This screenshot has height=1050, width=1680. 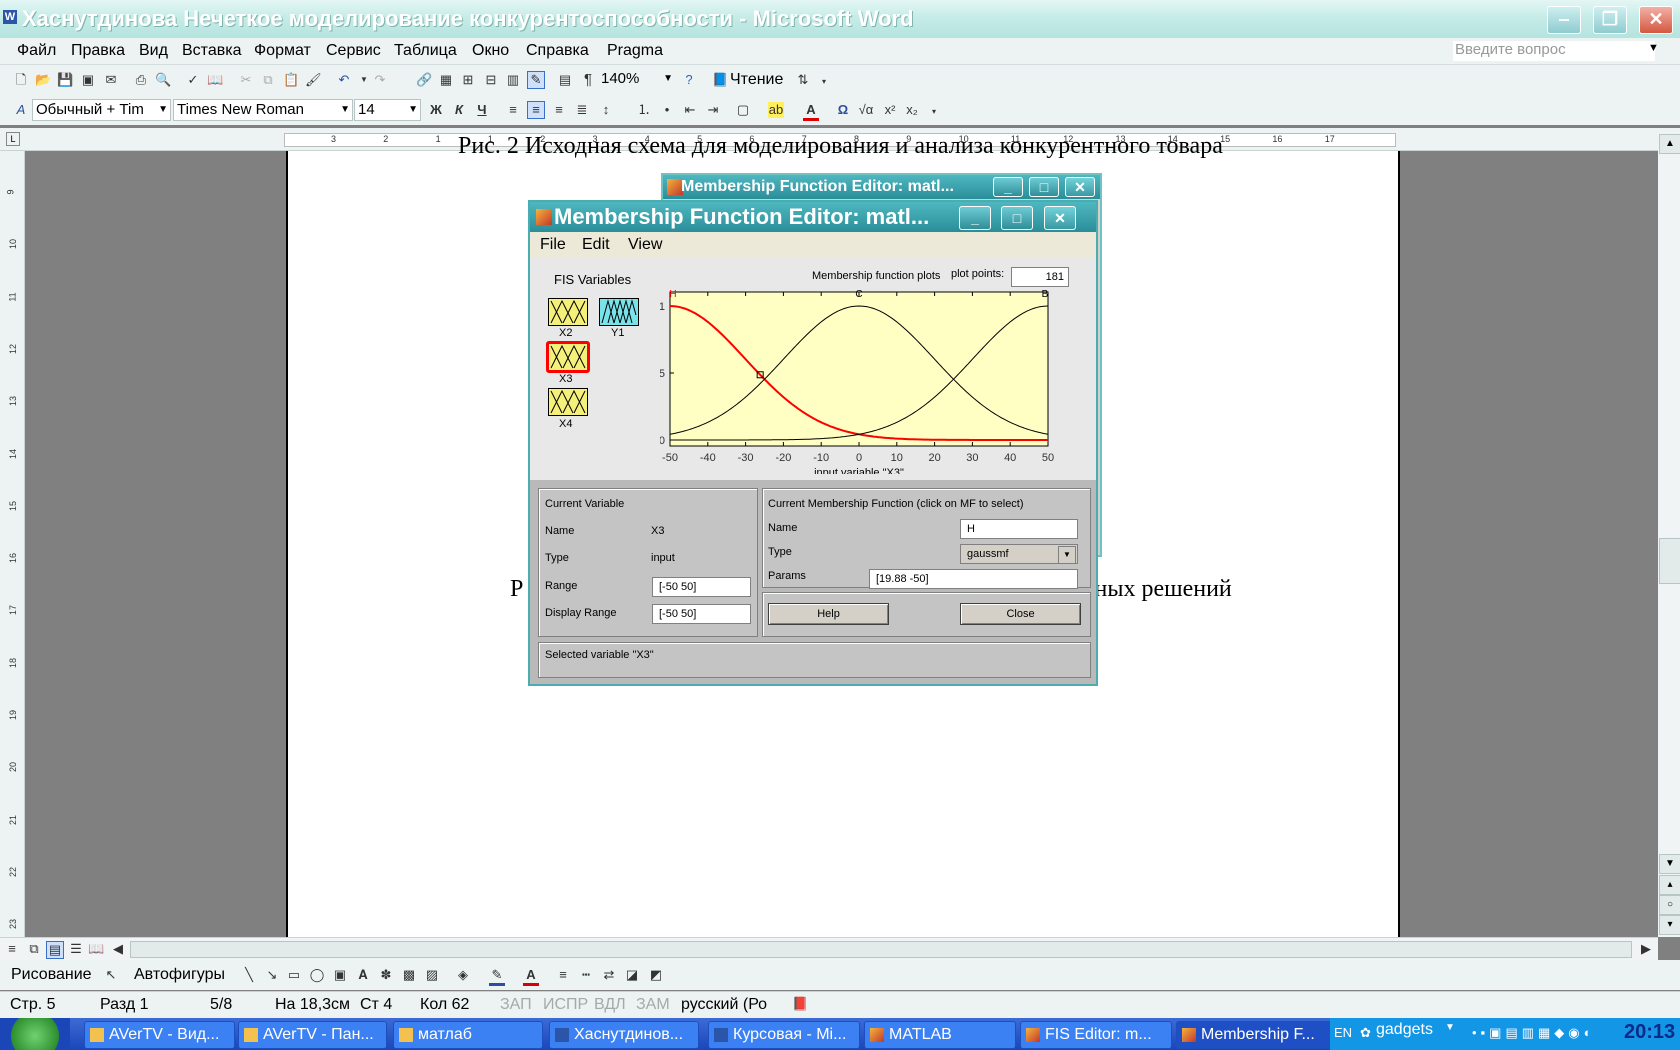 I want to click on var-display-range-input: [-50 50], so click(x=701, y=614).